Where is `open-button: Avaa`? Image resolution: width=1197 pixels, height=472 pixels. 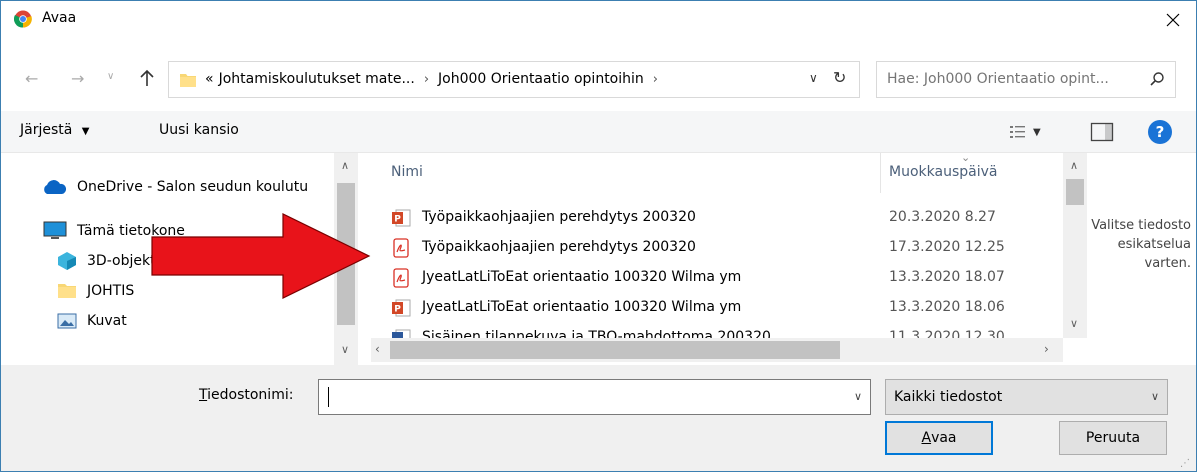
open-button: Avaa is located at coordinates (939, 438).